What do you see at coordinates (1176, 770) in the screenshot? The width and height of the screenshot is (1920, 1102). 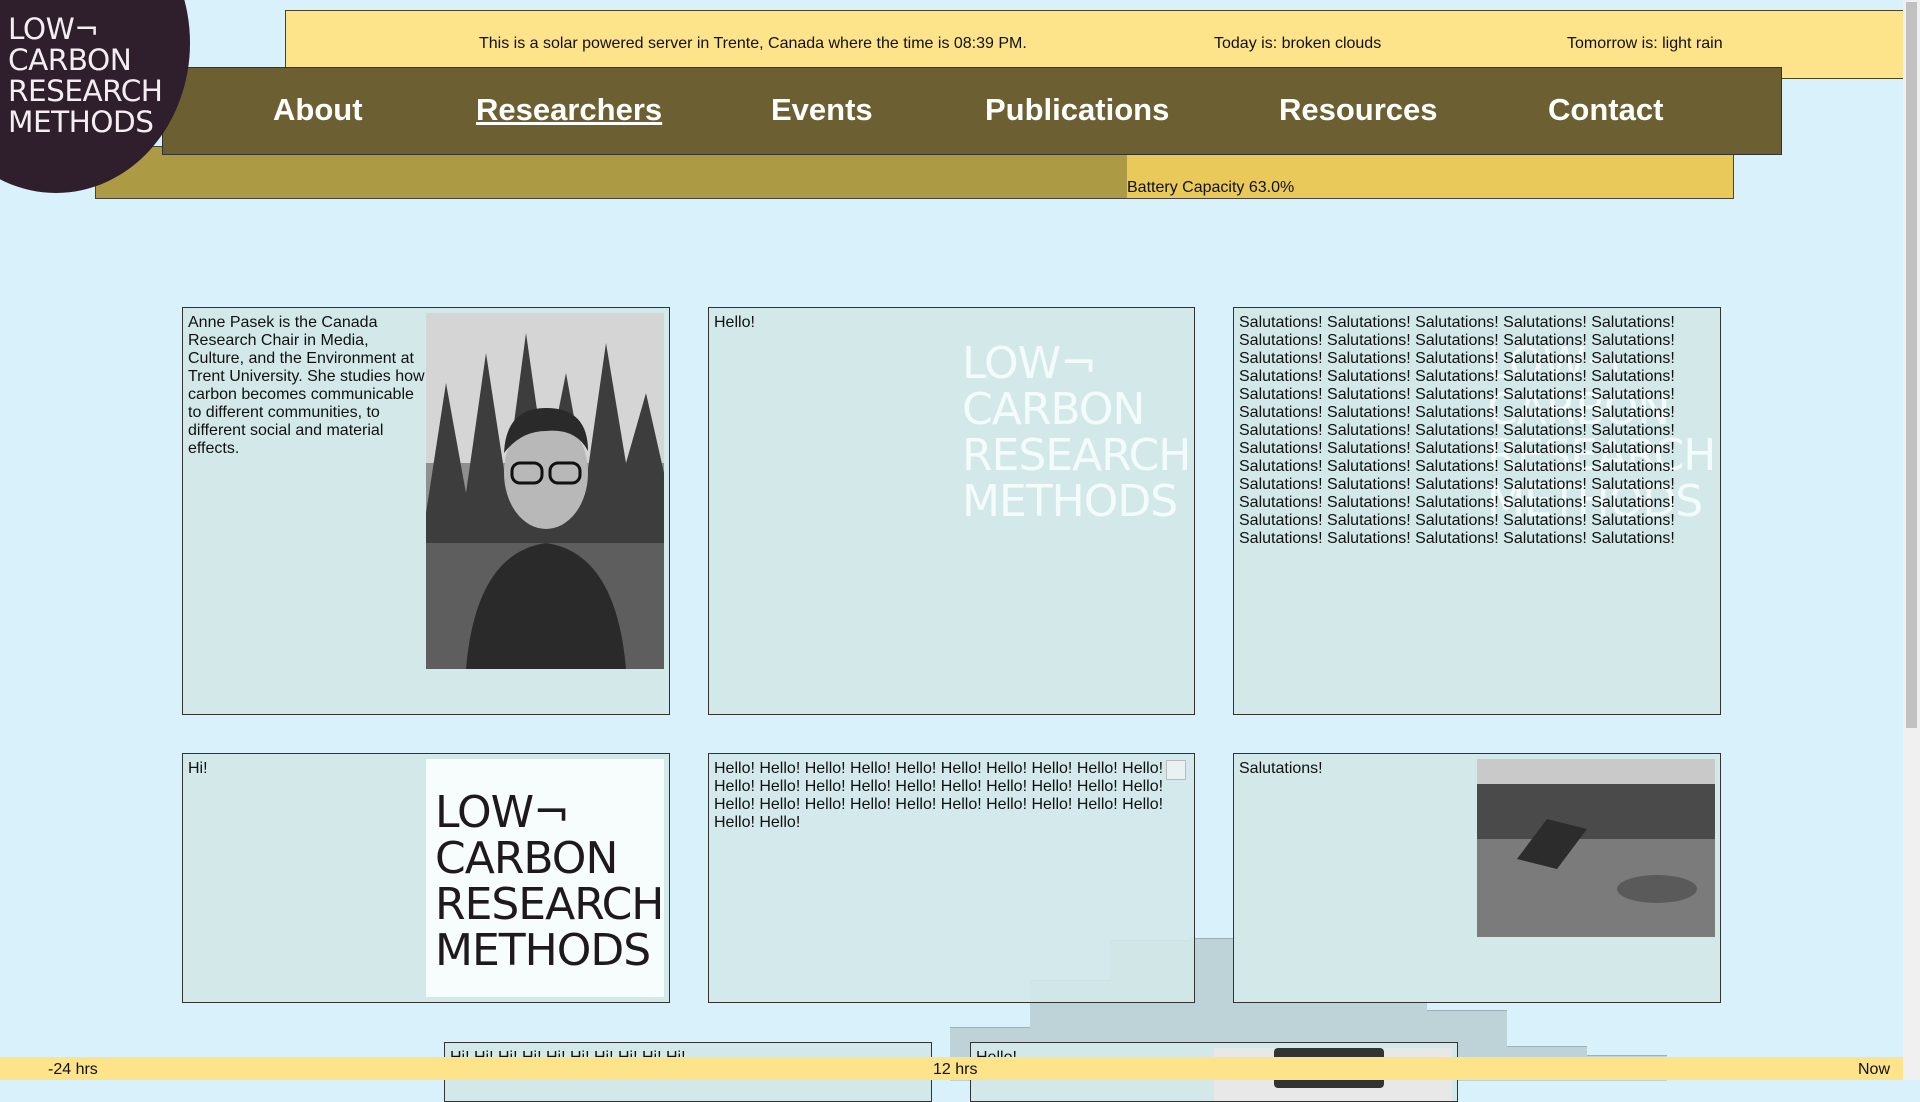 I see `broken-image-icon` at bounding box center [1176, 770].